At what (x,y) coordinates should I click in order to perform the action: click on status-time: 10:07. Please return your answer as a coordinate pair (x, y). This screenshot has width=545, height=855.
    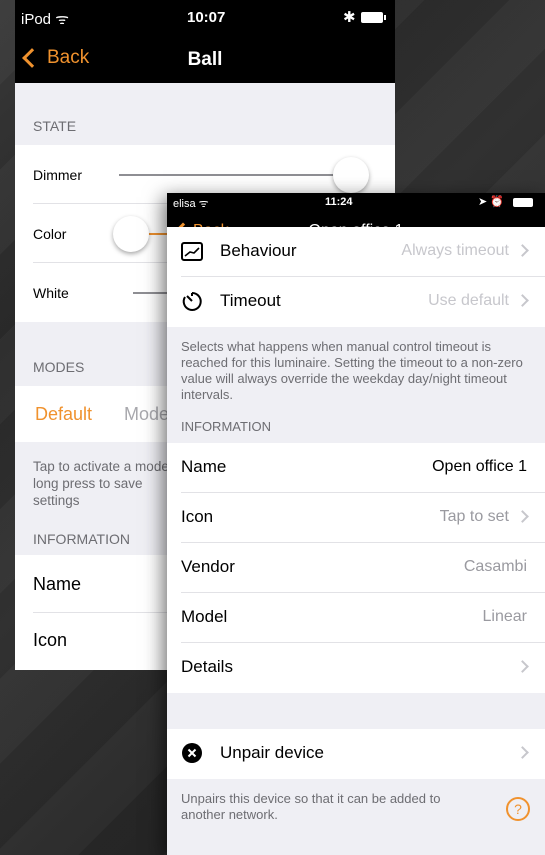
    Looking at the image, I should click on (206, 17).